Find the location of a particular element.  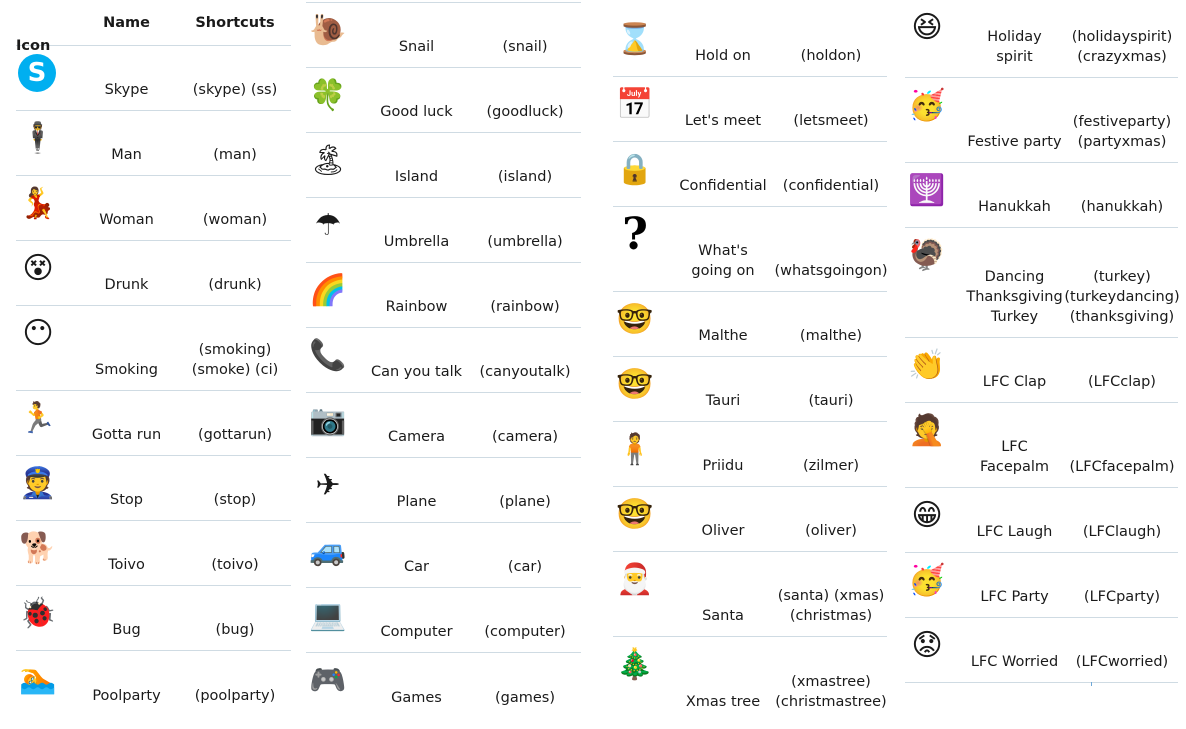

emoticon-name: Woman is located at coordinates (126, 220).